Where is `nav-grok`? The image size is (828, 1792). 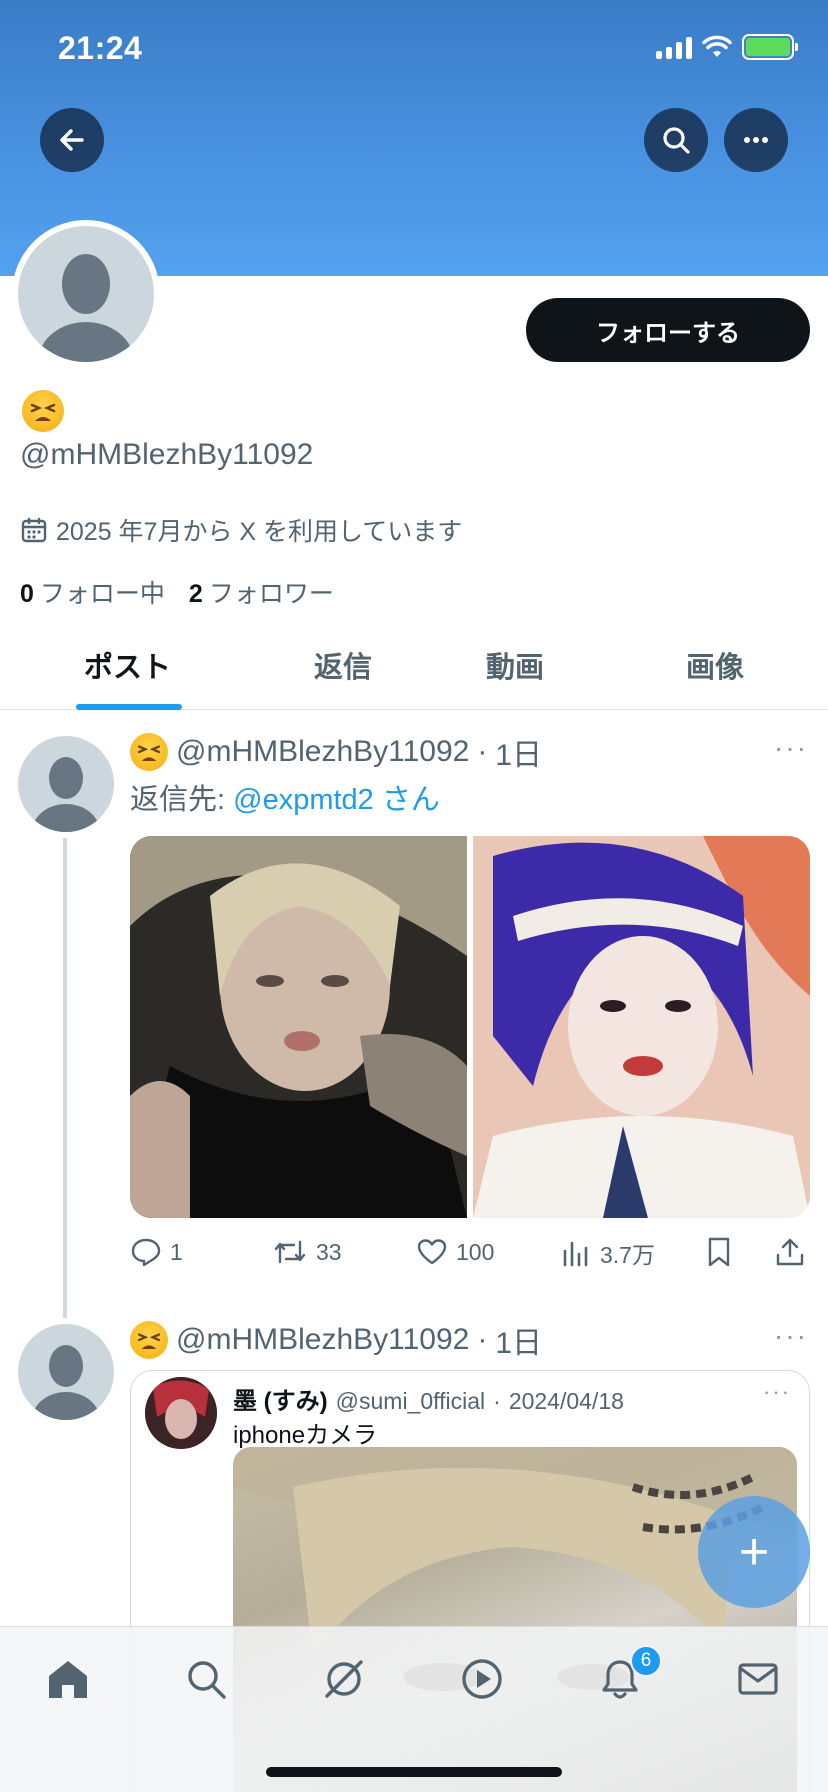
nav-grok is located at coordinates (344, 1679).